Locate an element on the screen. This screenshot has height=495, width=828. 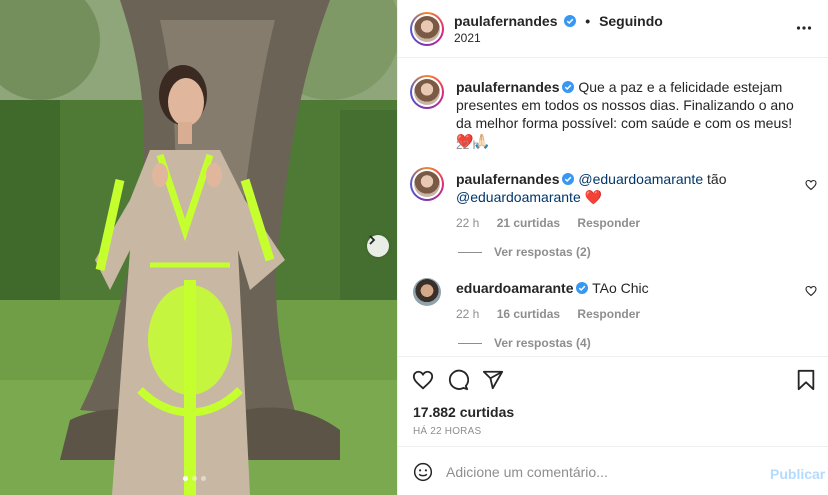
carousel-dots is located at coordinates (194, 478).